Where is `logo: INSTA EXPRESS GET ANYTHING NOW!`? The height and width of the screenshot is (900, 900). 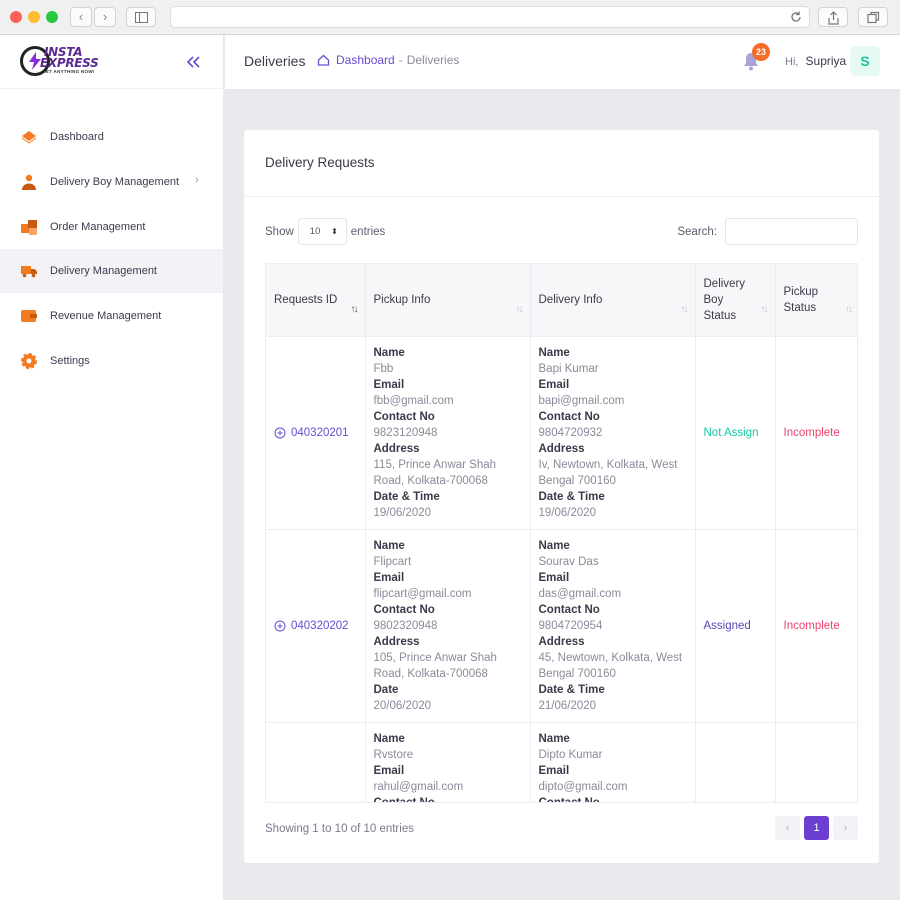
logo: INSTA EXPRESS GET ANYTHING NOW! is located at coordinates (66, 62).